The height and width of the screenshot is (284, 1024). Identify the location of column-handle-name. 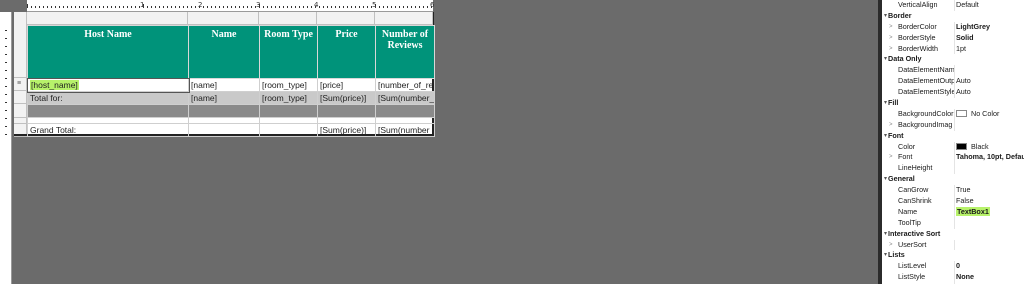
(223, 18).